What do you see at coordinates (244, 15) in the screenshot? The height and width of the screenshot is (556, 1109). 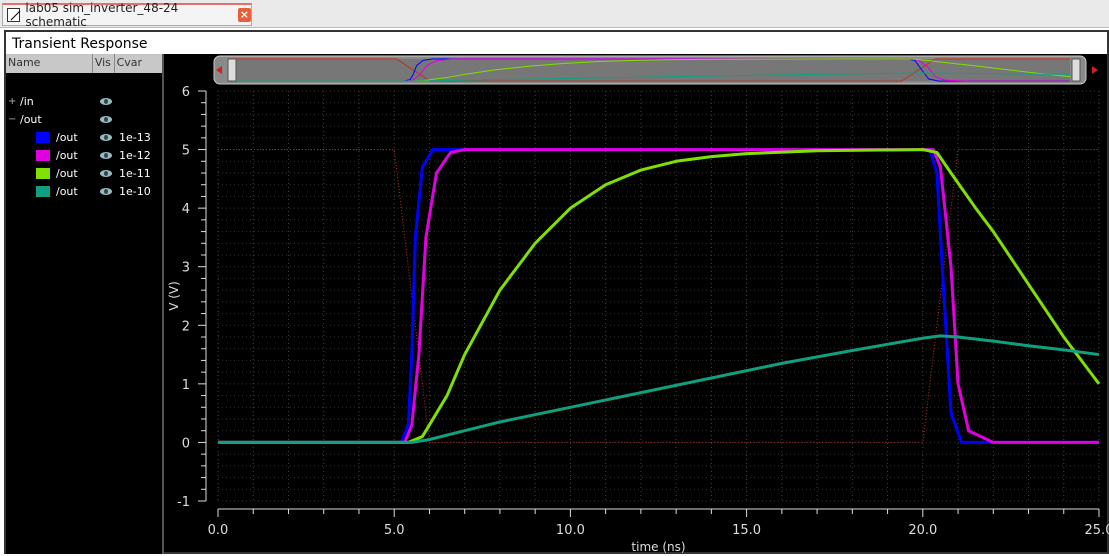 I see `close-icon: ×` at bounding box center [244, 15].